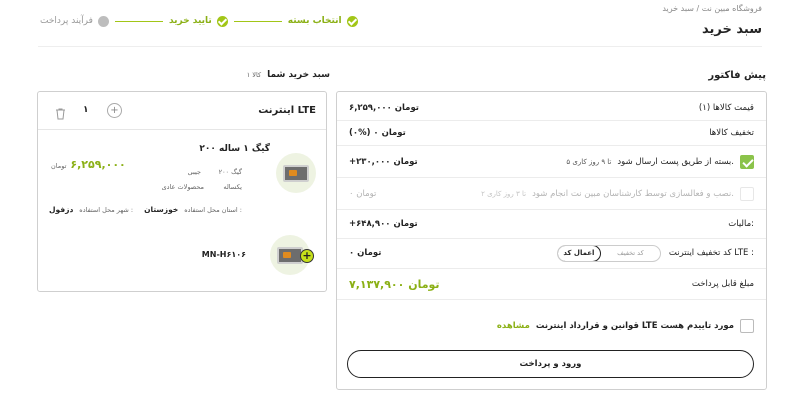 The width and height of the screenshot is (800, 396). What do you see at coordinates (383, 224) in the screenshot?
I see `tax-value: +۶۴۸,۹۰۰ تومان` at bounding box center [383, 224].